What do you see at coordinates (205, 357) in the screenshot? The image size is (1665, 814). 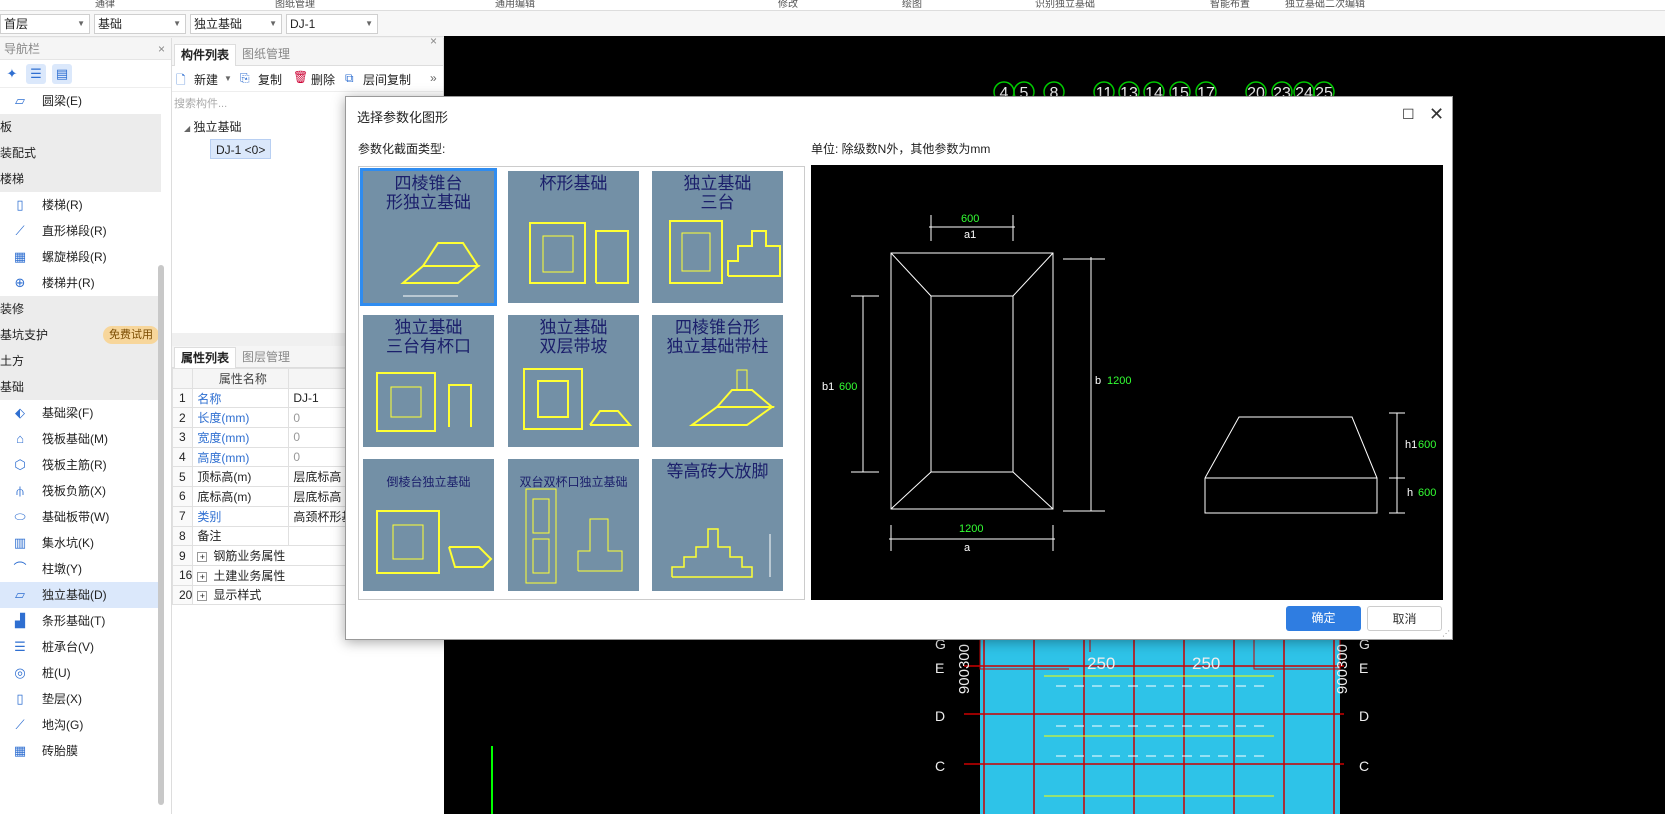 I see `tab-property-list: 属性列表` at bounding box center [205, 357].